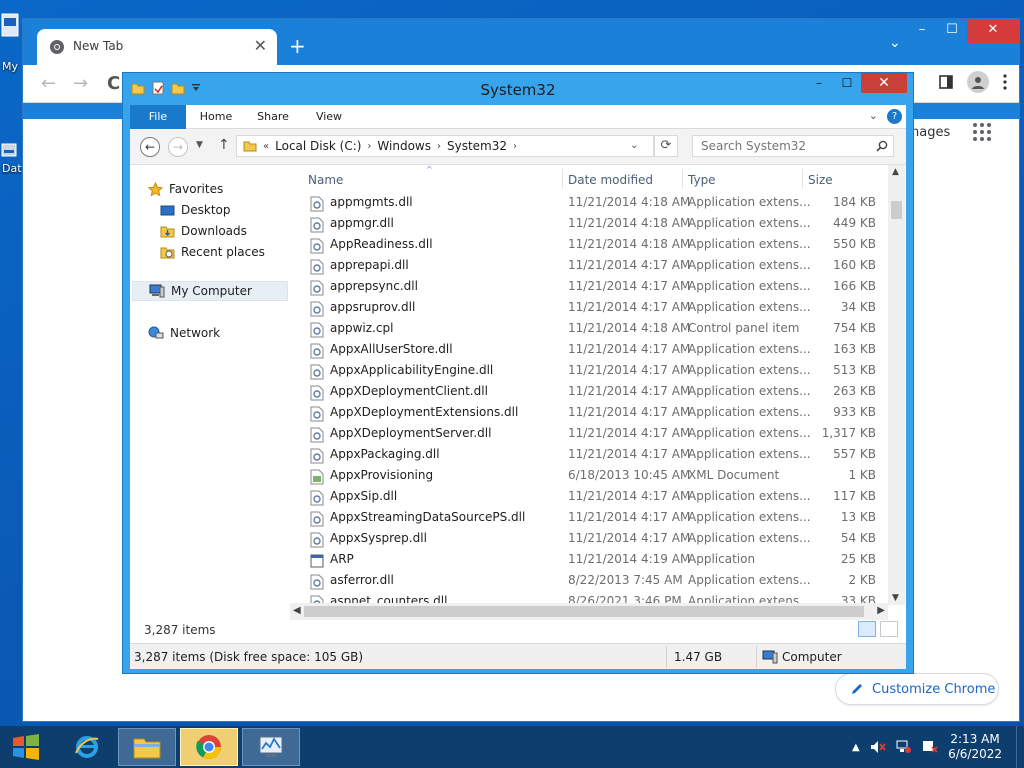  Describe the element at coordinates (867, 629) in the screenshot. I see `details-view-icon` at that location.